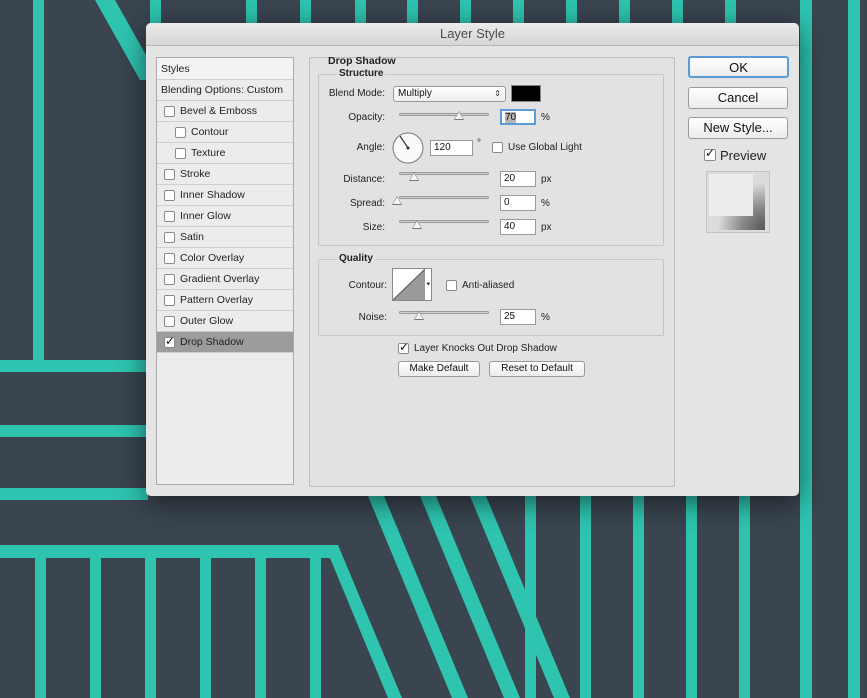 Image resolution: width=867 pixels, height=698 pixels. I want to click on noise-slider-thumb, so click(419, 315).